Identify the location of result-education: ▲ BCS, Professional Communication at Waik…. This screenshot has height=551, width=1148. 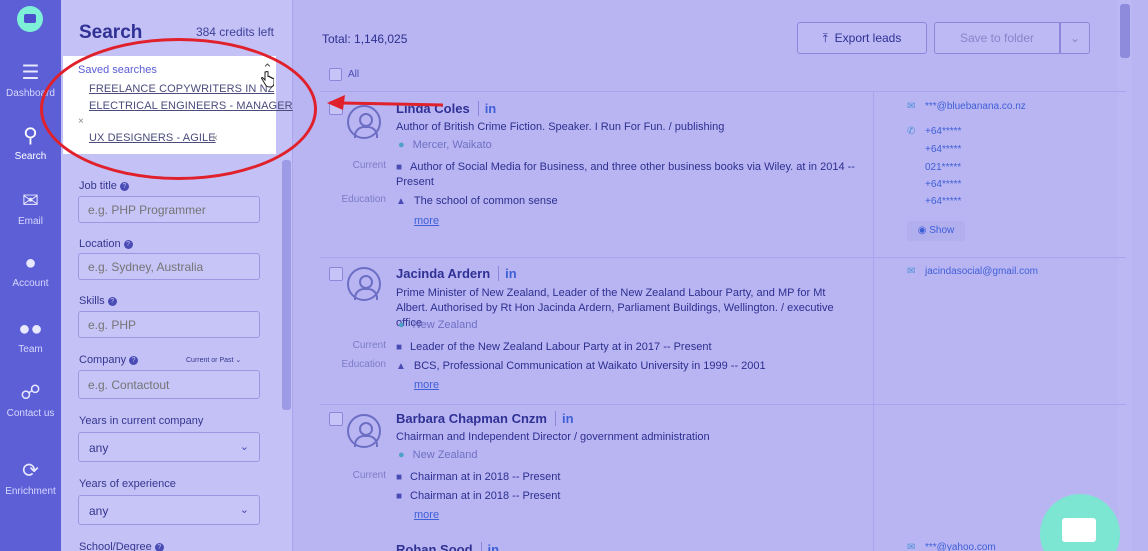
(581, 366).